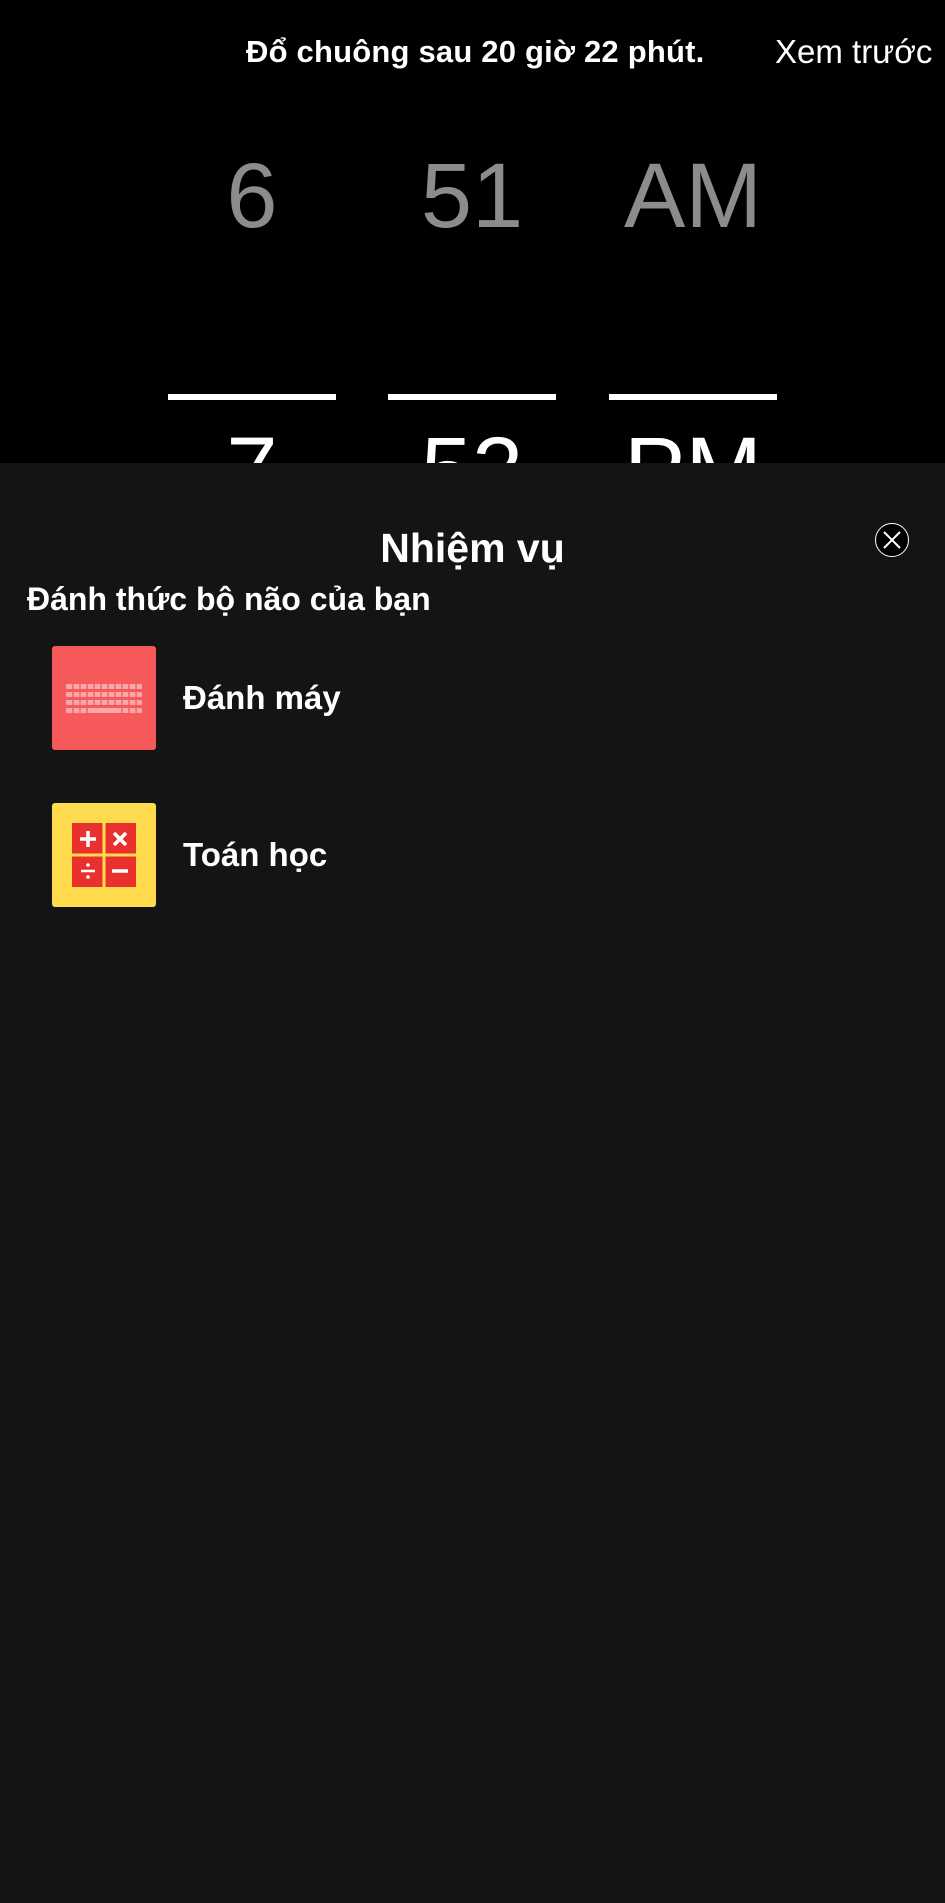  I want to click on ampm-wheel: AM PM, so click(693, 235).